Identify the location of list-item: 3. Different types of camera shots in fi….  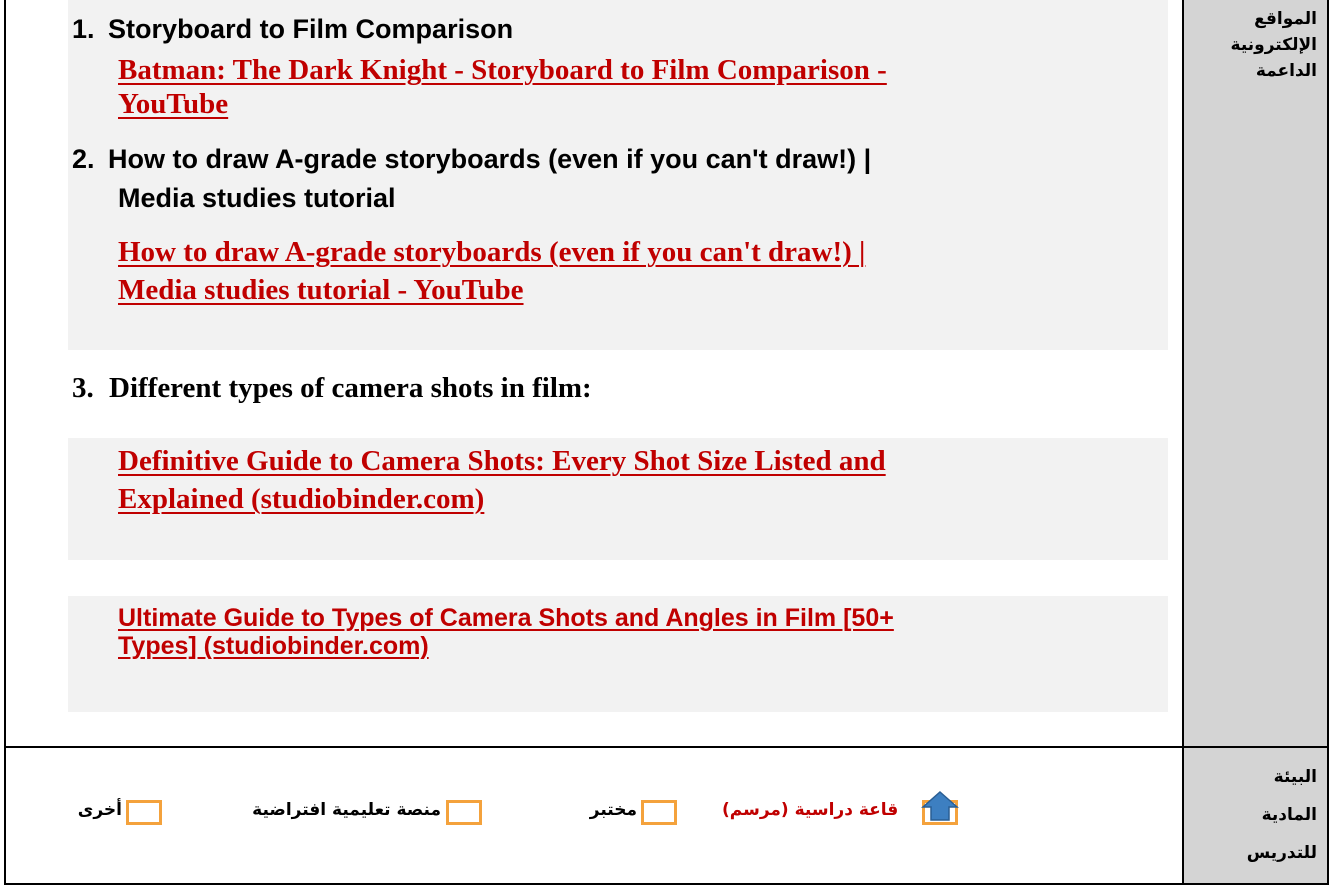
(332, 388).